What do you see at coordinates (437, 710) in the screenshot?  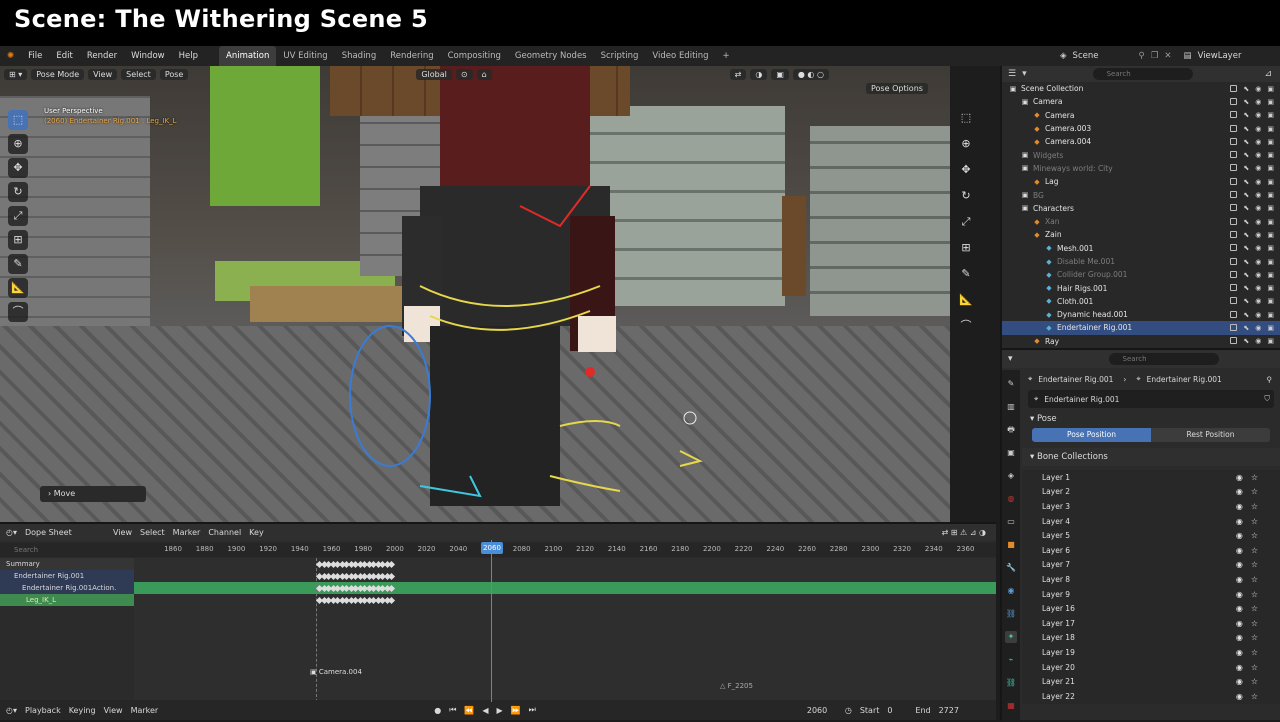 I see `auto-keying-icon: ●` at bounding box center [437, 710].